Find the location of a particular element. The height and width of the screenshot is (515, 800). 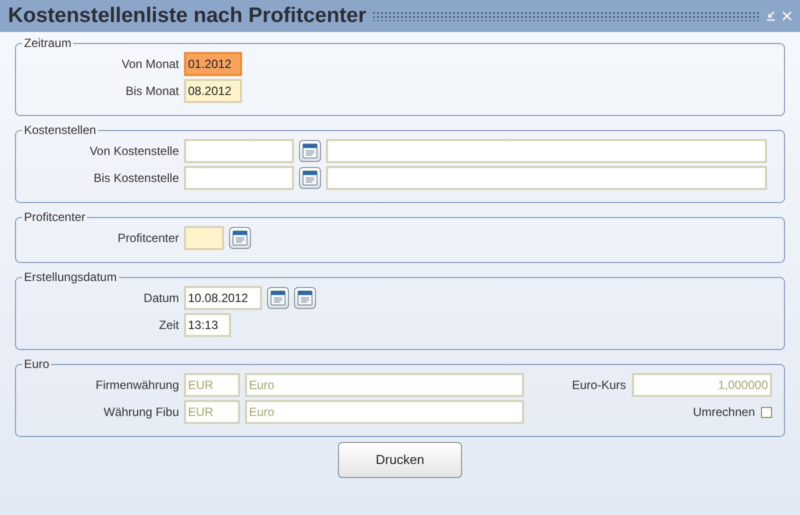

print-button: Drucken is located at coordinates (400, 460).